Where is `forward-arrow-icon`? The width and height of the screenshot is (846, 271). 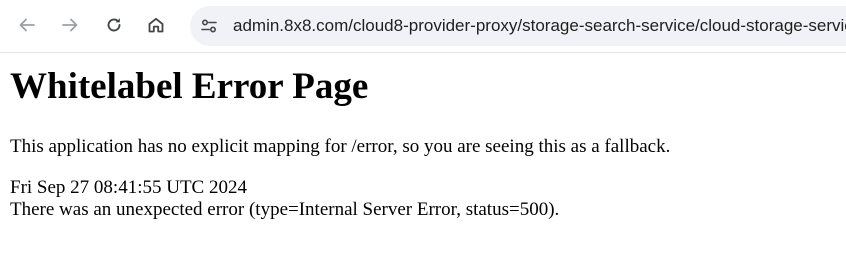
forward-arrow-icon is located at coordinates (70, 25).